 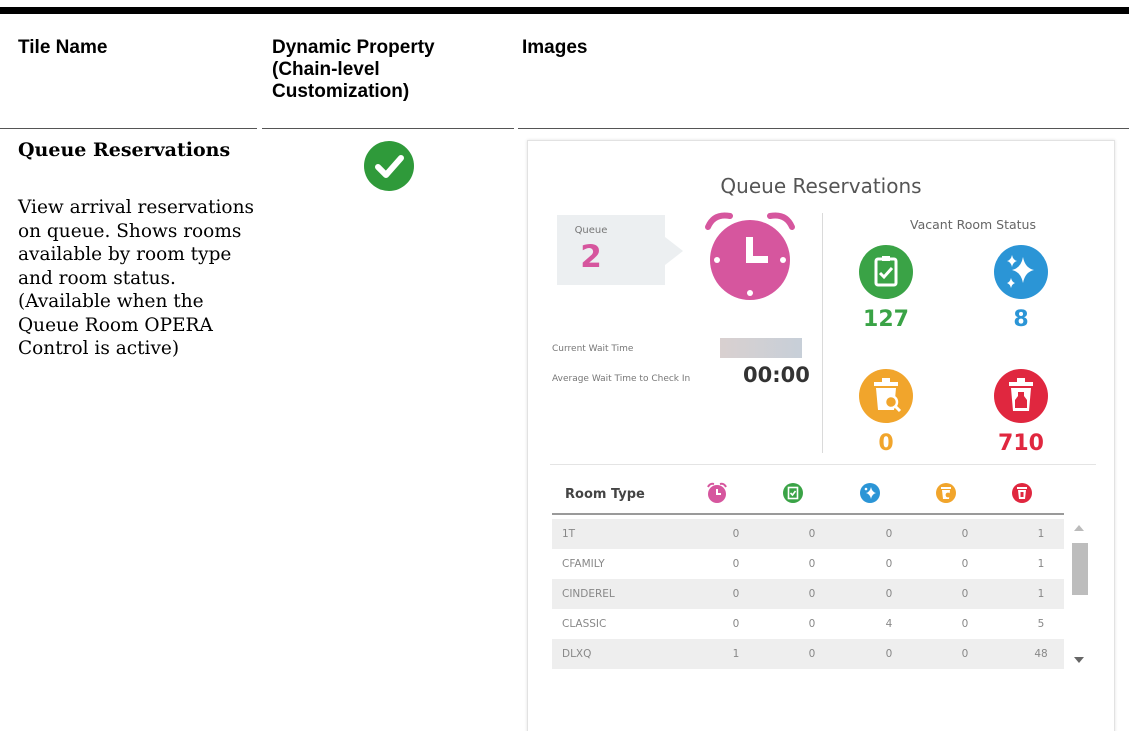 I want to click on header-images: Images, so click(x=555, y=47).